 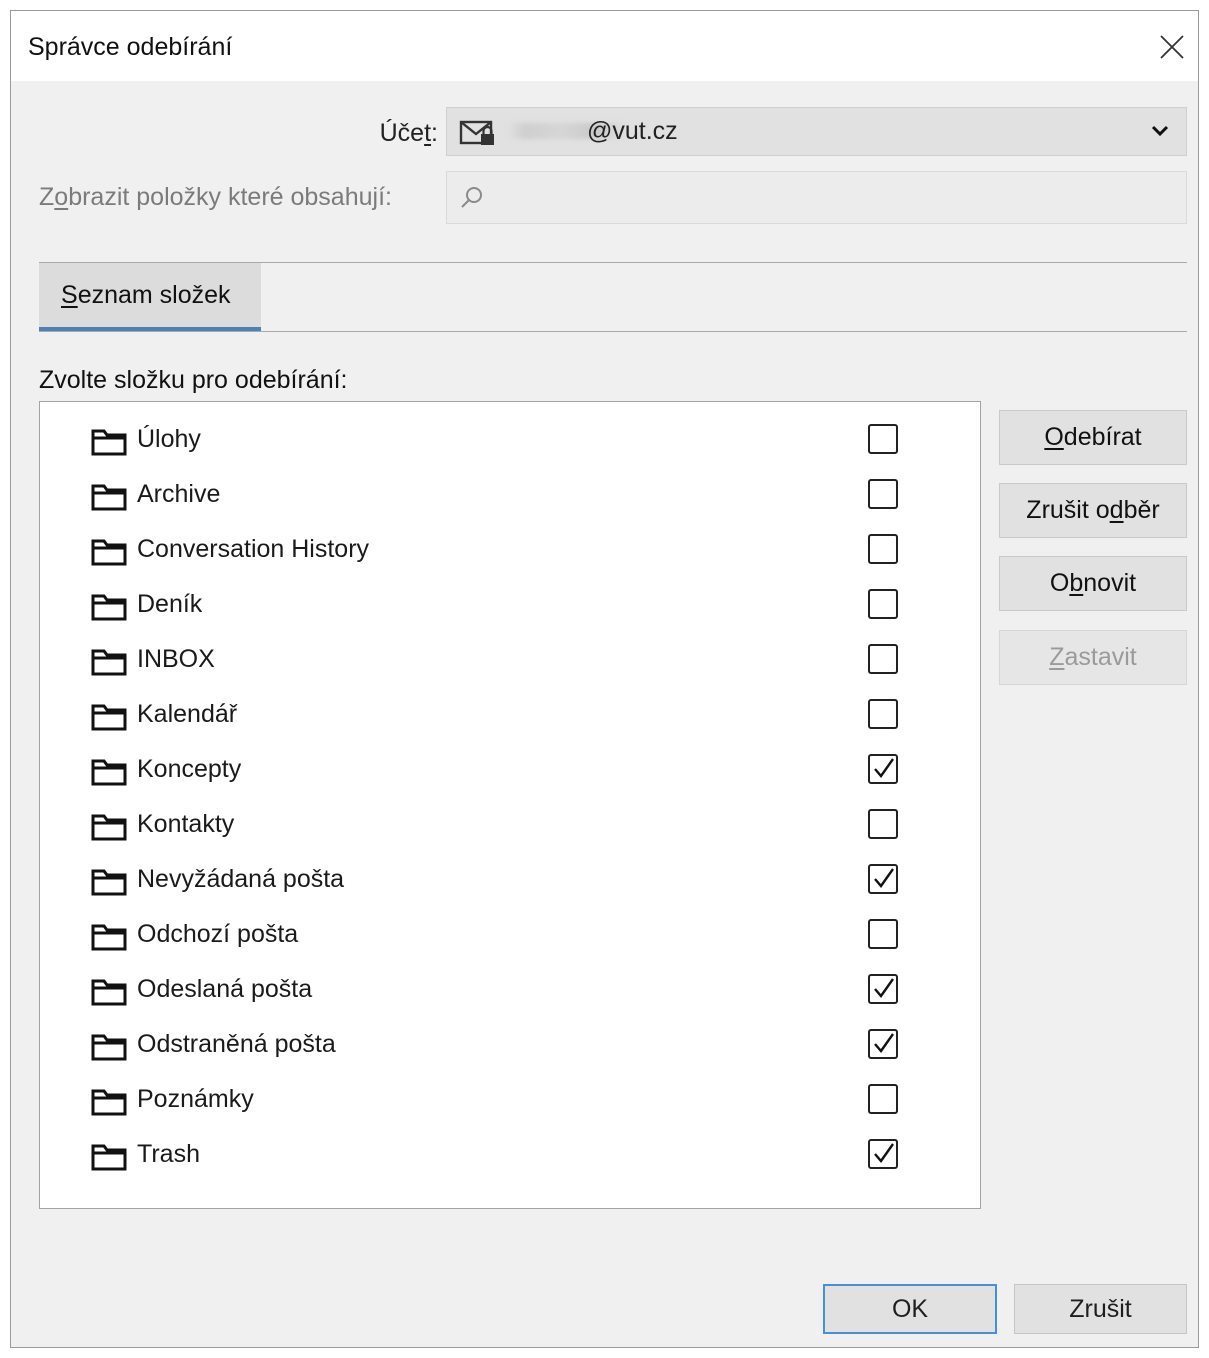 I want to click on close-button, so click(x=1172, y=47).